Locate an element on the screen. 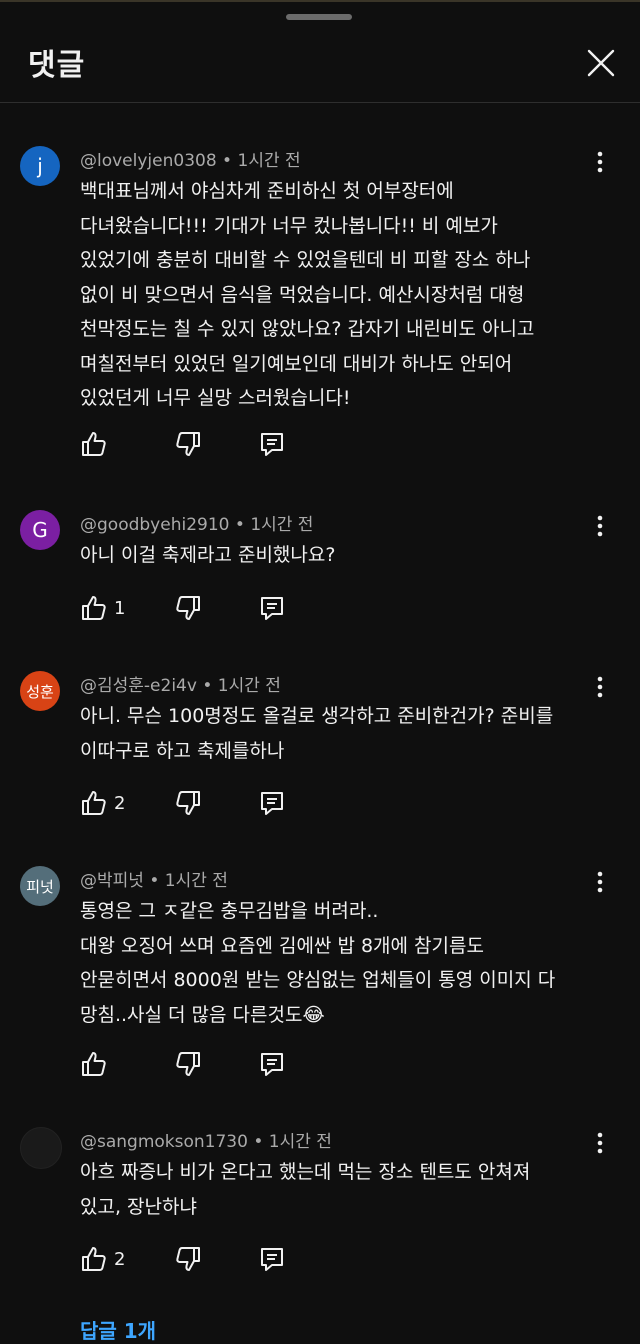 This screenshot has width=640, height=1344. close-button is located at coordinates (601, 63).